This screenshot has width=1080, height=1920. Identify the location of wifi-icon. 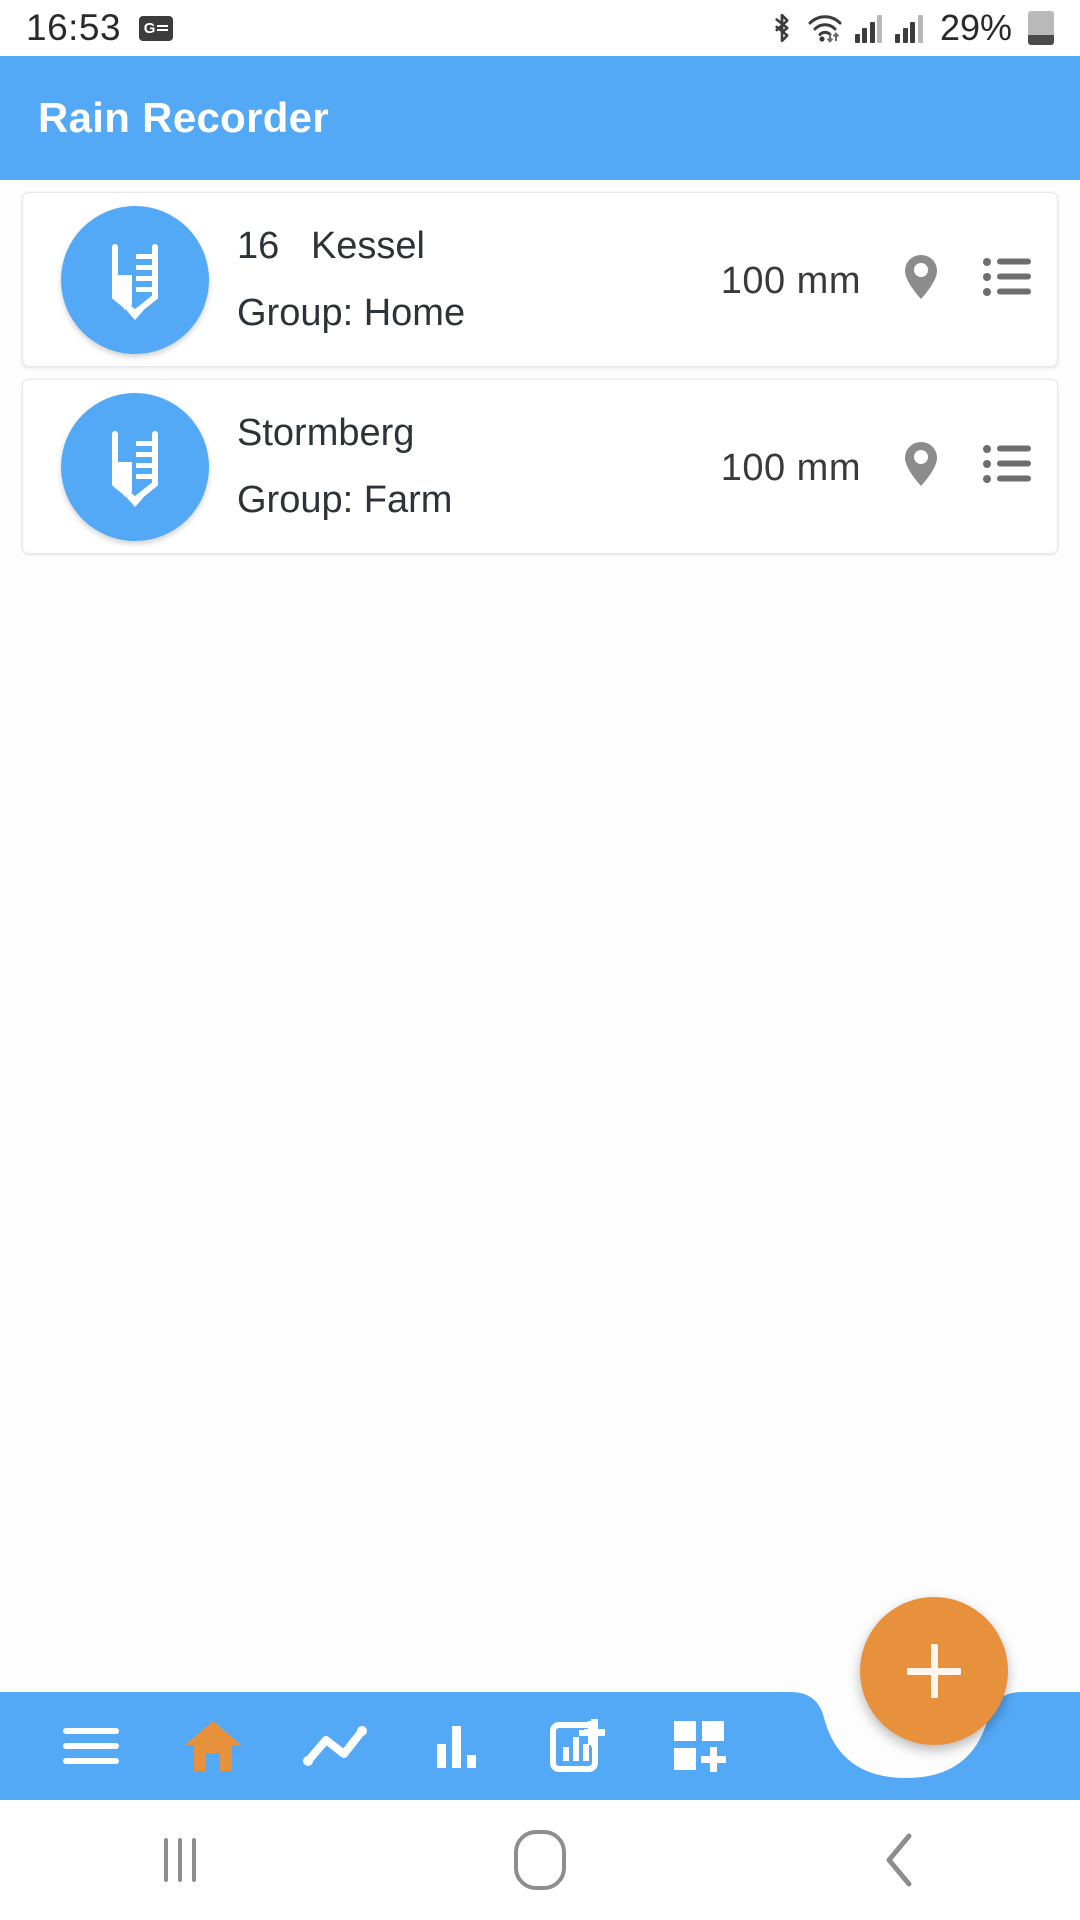
(825, 28).